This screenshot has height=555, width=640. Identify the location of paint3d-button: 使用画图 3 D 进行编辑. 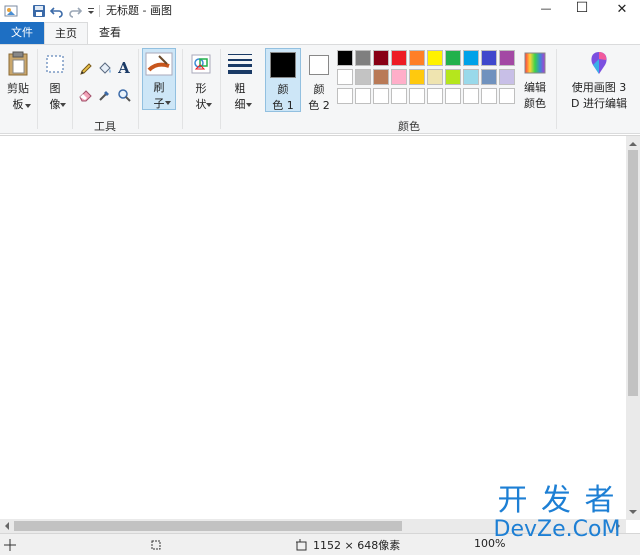
(599, 81).